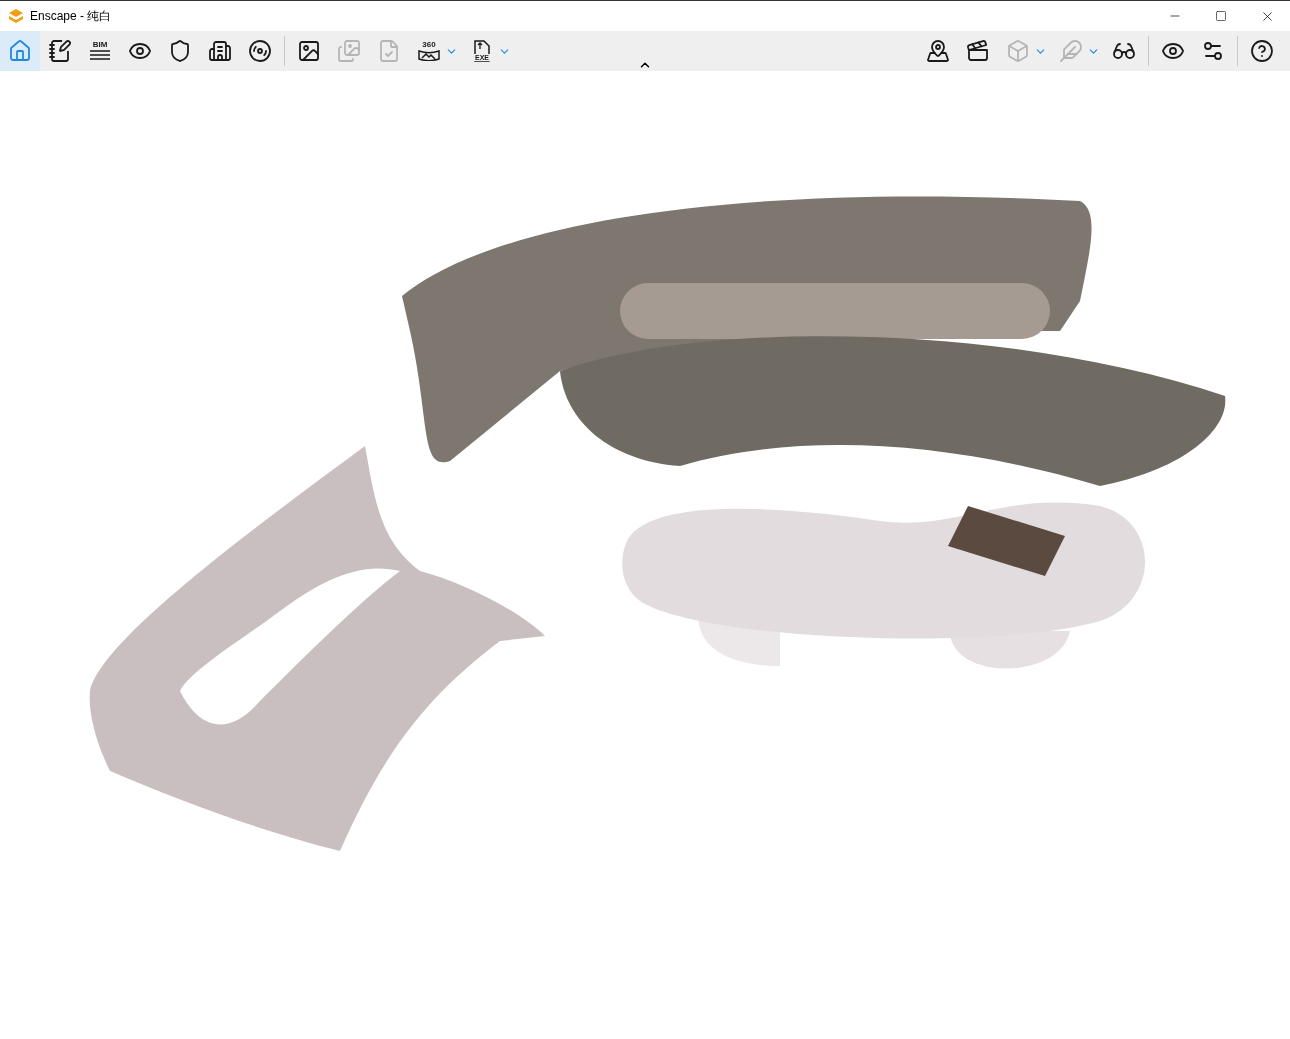 The height and width of the screenshot is (1039, 1290). Describe the element at coordinates (100, 45) in the screenshot. I see `bim-label: BIM` at that location.